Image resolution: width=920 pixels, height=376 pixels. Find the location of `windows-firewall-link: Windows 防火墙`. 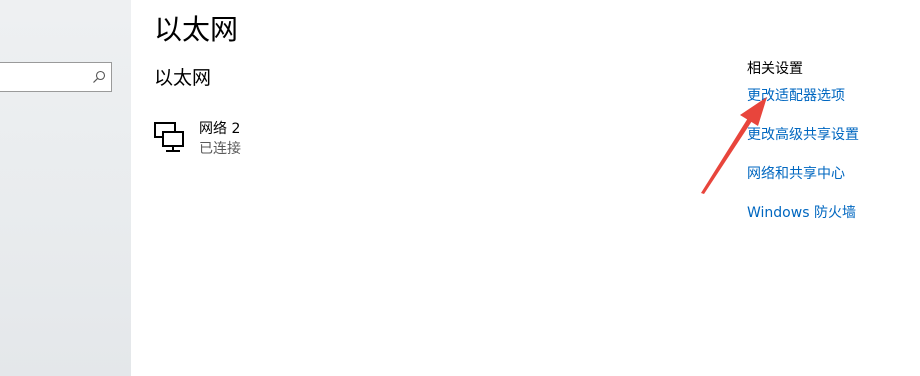

windows-firewall-link: Windows 防火墙 is located at coordinates (801, 213).